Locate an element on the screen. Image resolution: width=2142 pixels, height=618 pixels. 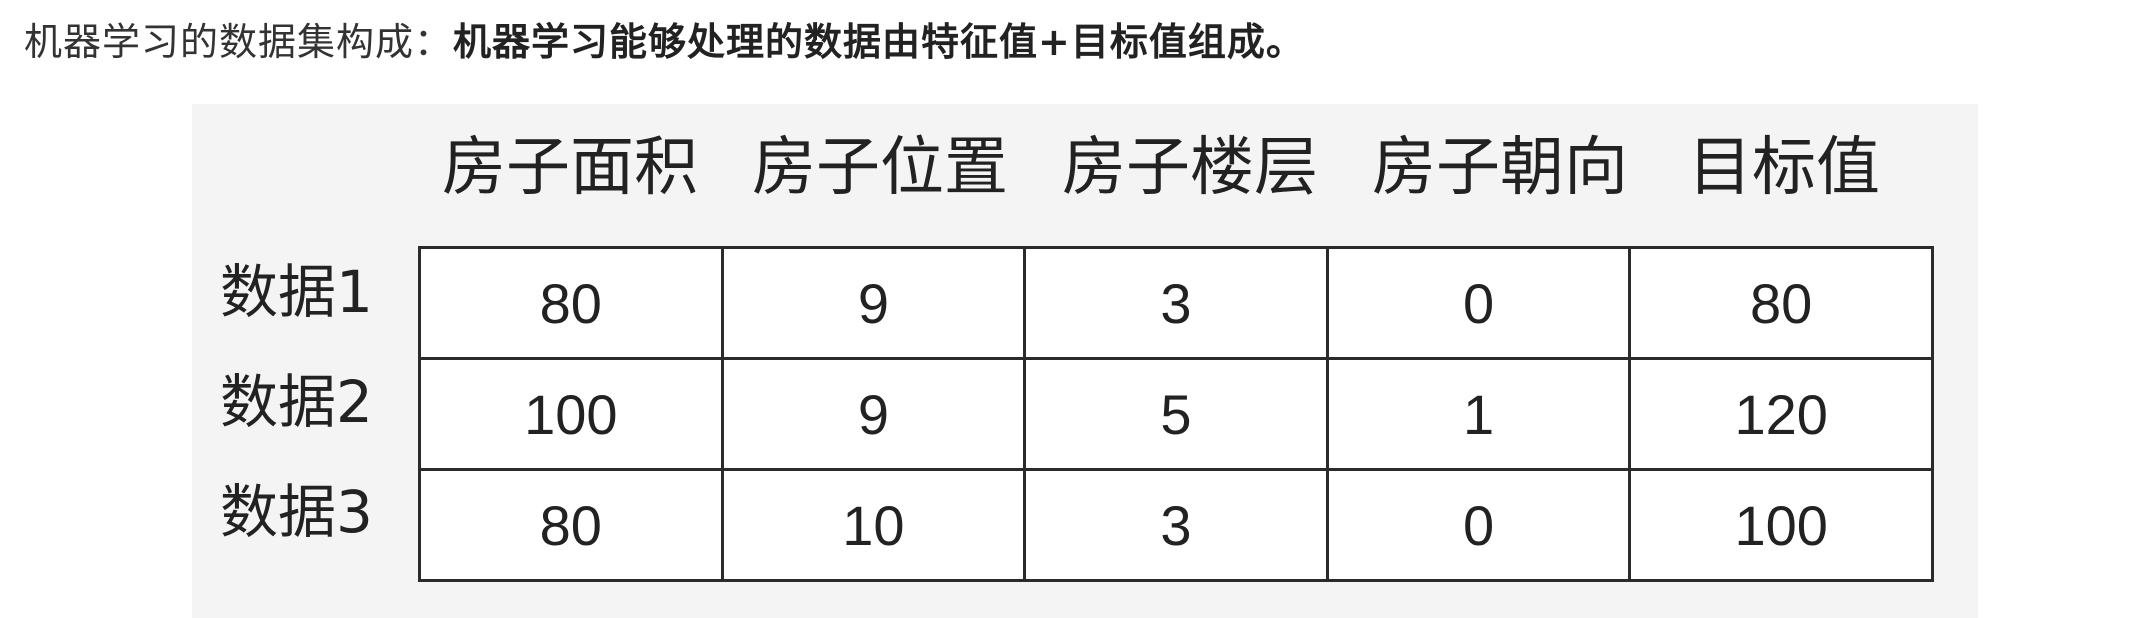
column-header-floor: 房子楼层 is located at coordinates (1190, 168).